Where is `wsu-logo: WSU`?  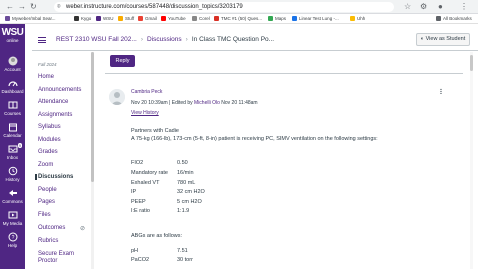 wsu-logo: WSU is located at coordinates (12, 33).